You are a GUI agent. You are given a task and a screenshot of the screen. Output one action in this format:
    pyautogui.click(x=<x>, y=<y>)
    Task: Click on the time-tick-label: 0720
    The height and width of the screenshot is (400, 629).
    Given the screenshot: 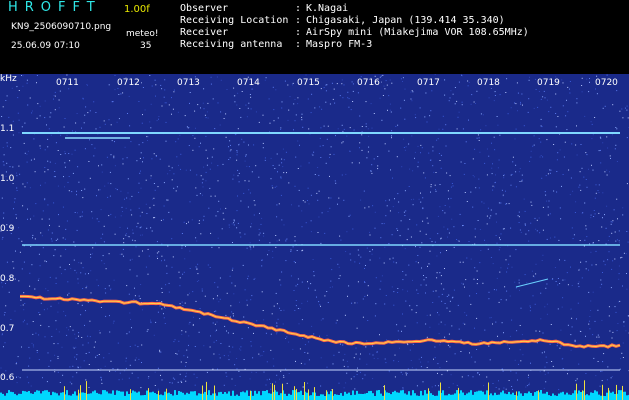 What is the action you would take?
    pyautogui.click(x=606, y=83)
    